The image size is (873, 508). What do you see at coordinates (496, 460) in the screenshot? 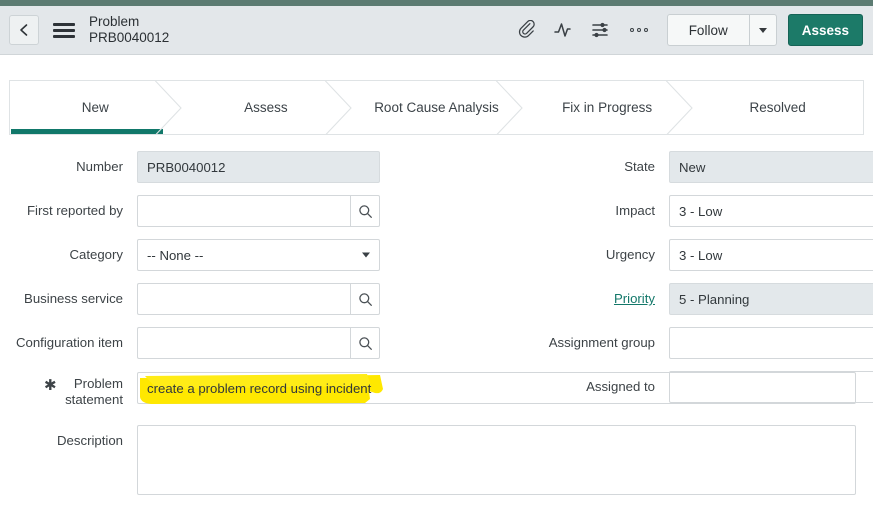
I see `description-textarea` at bounding box center [496, 460].